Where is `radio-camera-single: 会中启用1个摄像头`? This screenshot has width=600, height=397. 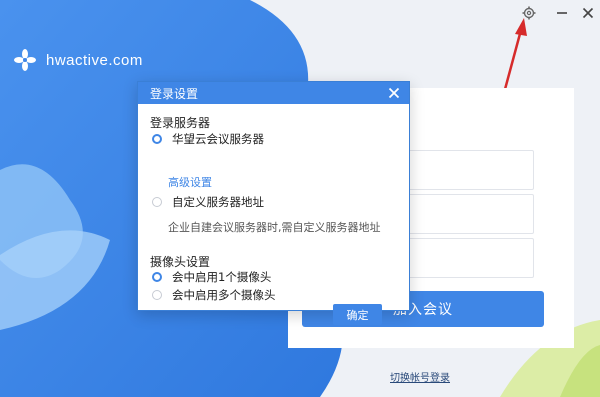
radio-camera-single: 会中启用1个摄像头 is located at coordinates (211, 277).